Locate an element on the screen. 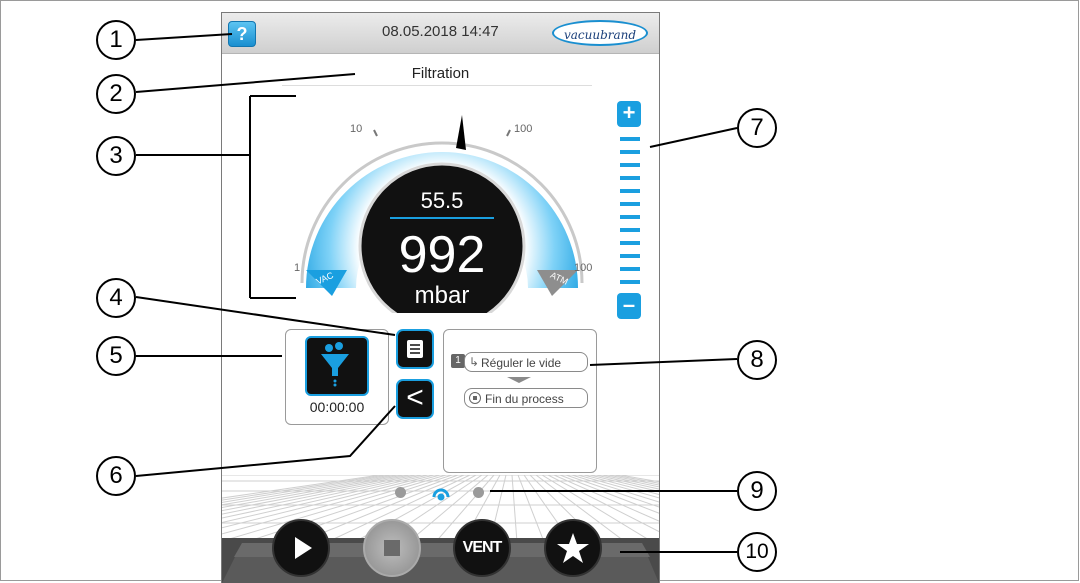 The height and width of the screenshot is (583, 1080). callout-7: 7 is located at coordinates (757, 128).